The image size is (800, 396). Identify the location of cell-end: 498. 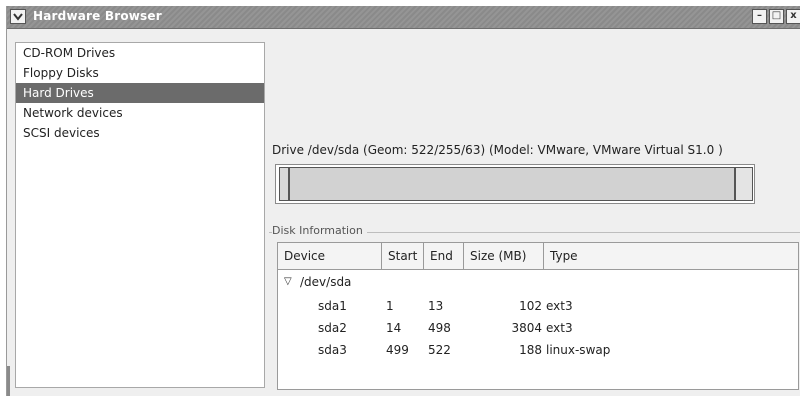
(439, 328).